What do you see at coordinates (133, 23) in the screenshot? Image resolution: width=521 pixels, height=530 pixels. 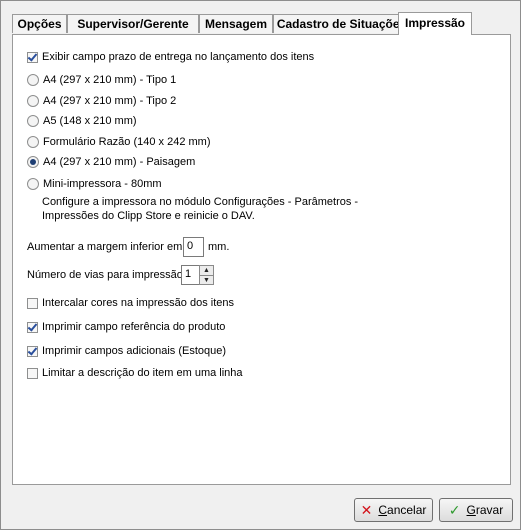 I see `tab-supervisor-gerente: Supervisor/Gerente` at bounding box center [133, 23].